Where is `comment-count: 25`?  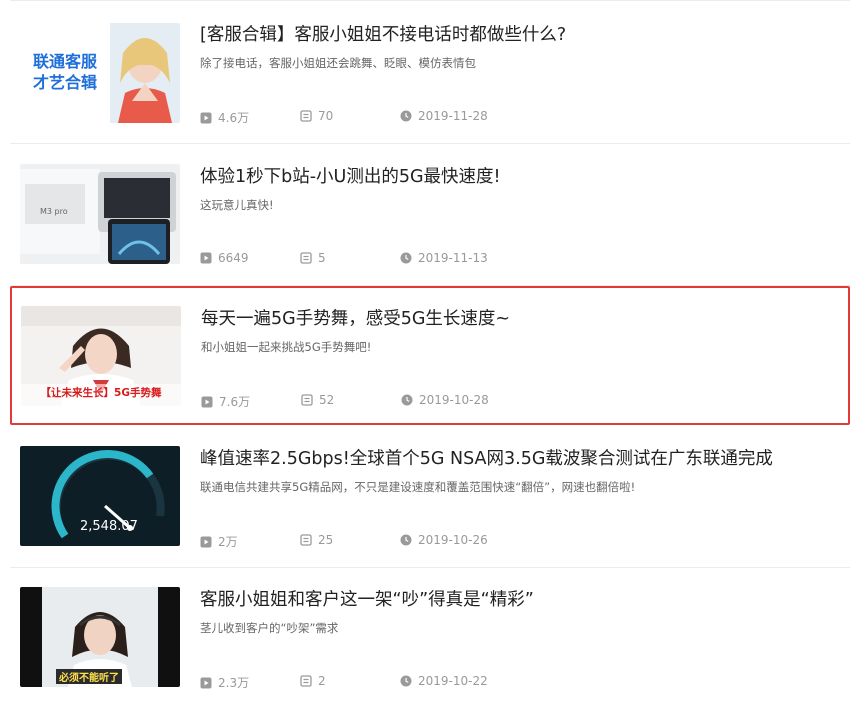
comment-count: 25 is located at coordinates (316, 540).